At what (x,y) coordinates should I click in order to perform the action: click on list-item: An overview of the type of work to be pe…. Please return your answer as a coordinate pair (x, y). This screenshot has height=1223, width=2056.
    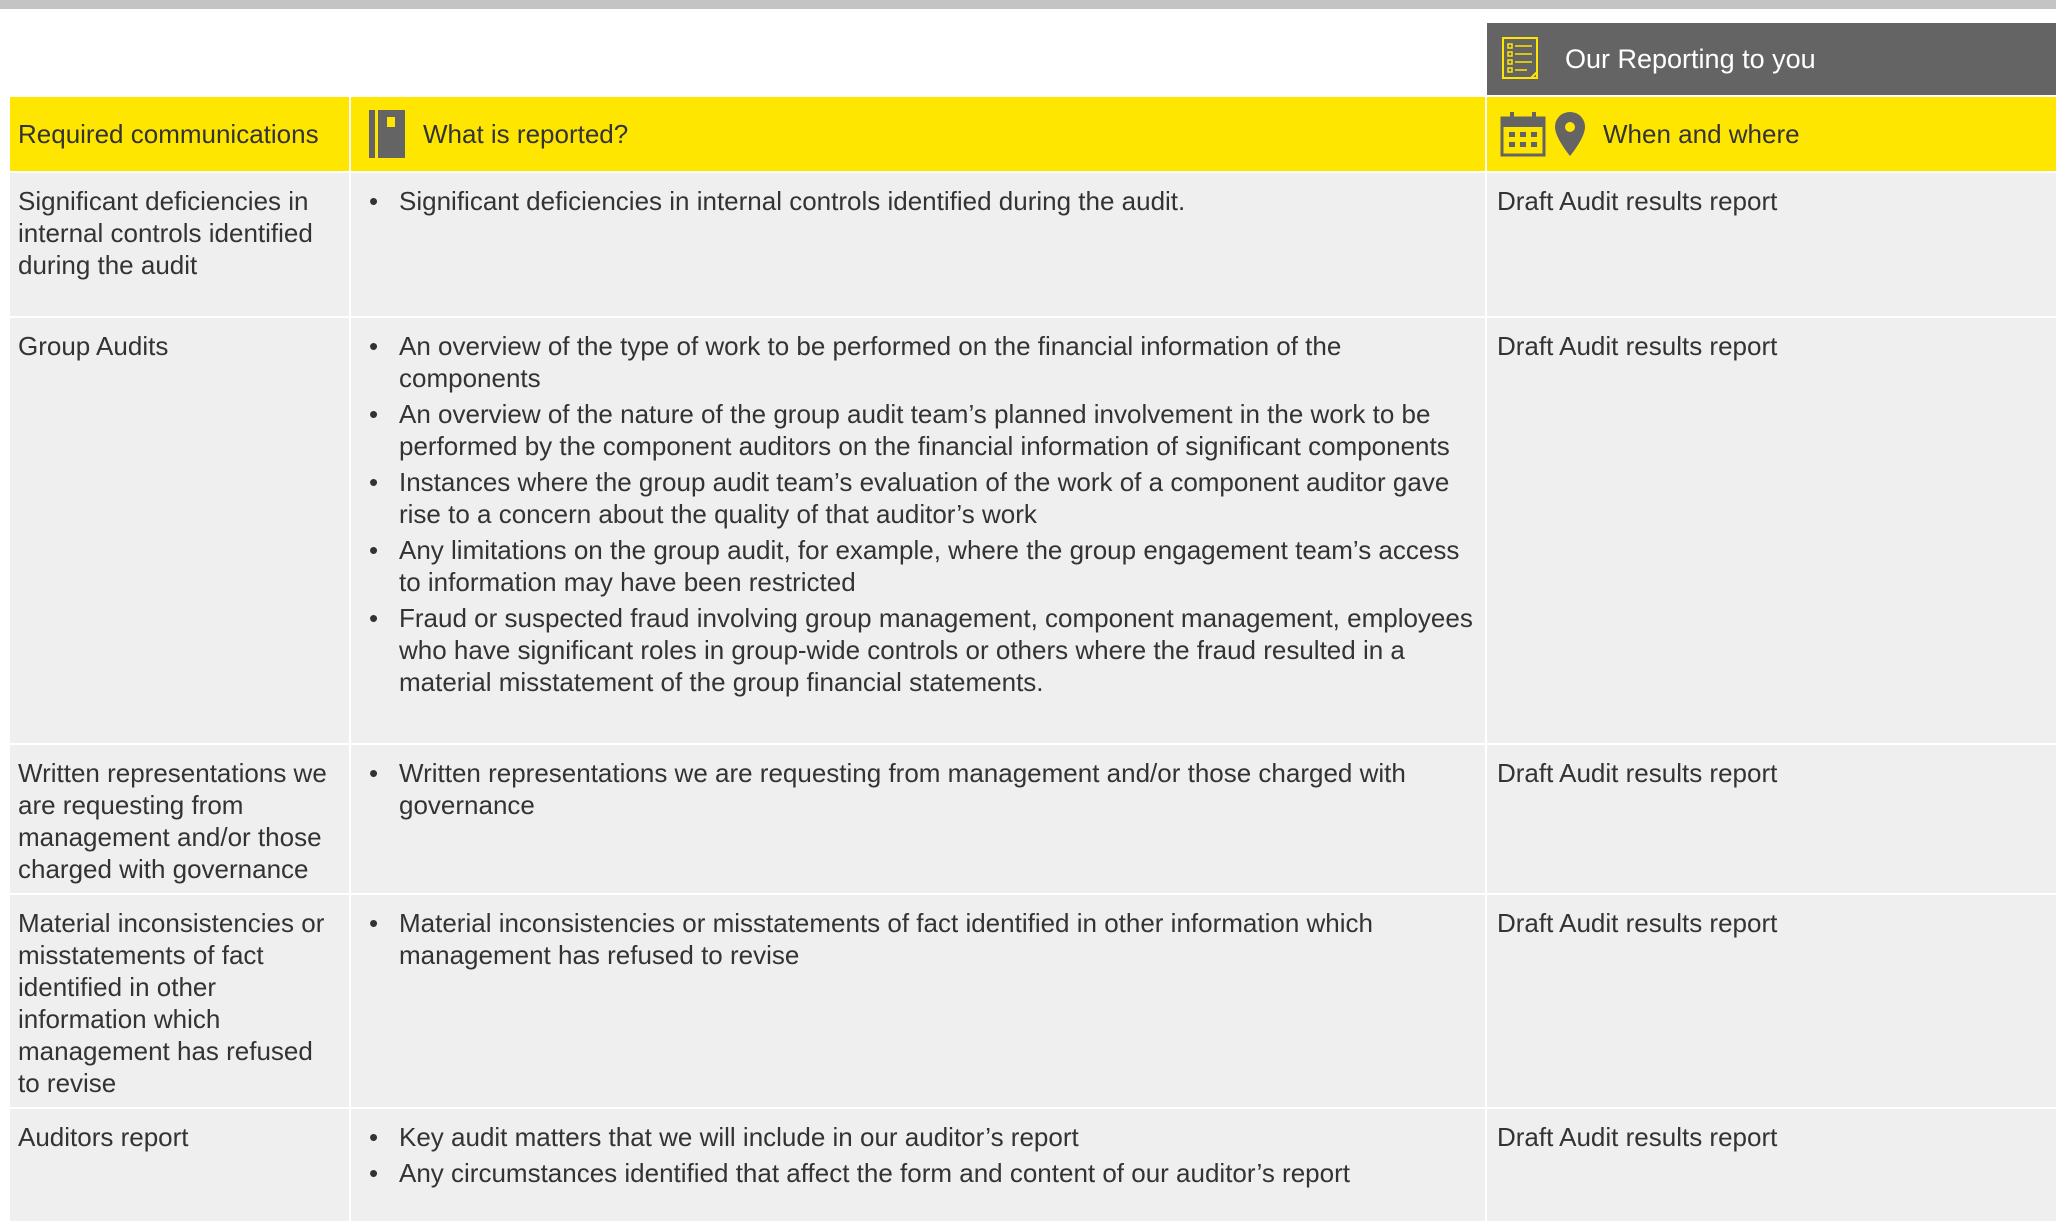
    Looking at the image, I should click on (918, 362).